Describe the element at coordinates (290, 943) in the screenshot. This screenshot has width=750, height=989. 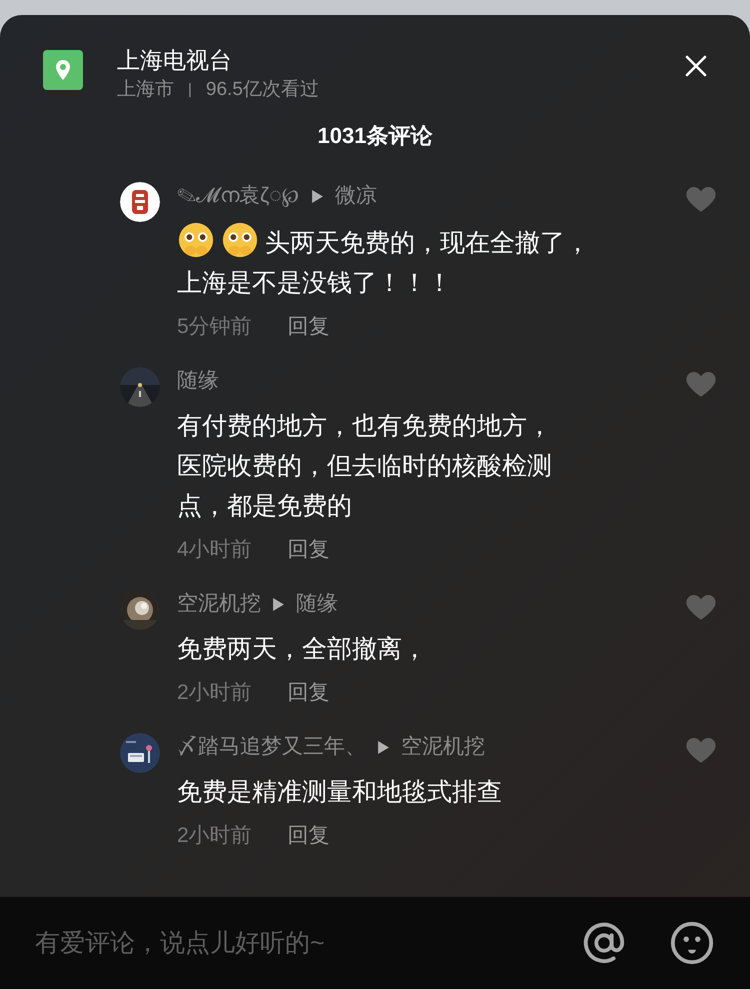
I see `comment-input: 有爱评论，说点儿好听的~` at that location.